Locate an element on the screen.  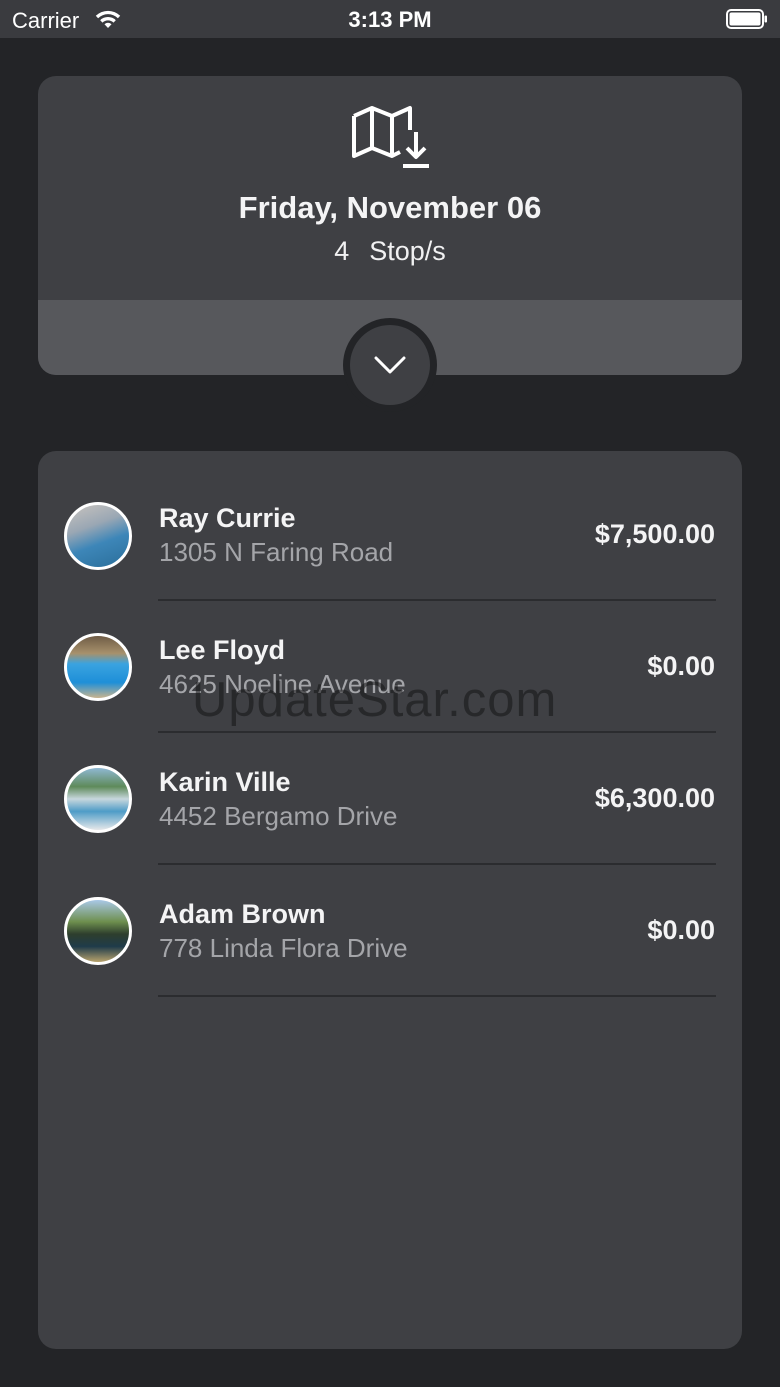
stop-row: Karin Ville 4452 Bergamo Drive $6,300.00 is located at coordinates (390, 790).